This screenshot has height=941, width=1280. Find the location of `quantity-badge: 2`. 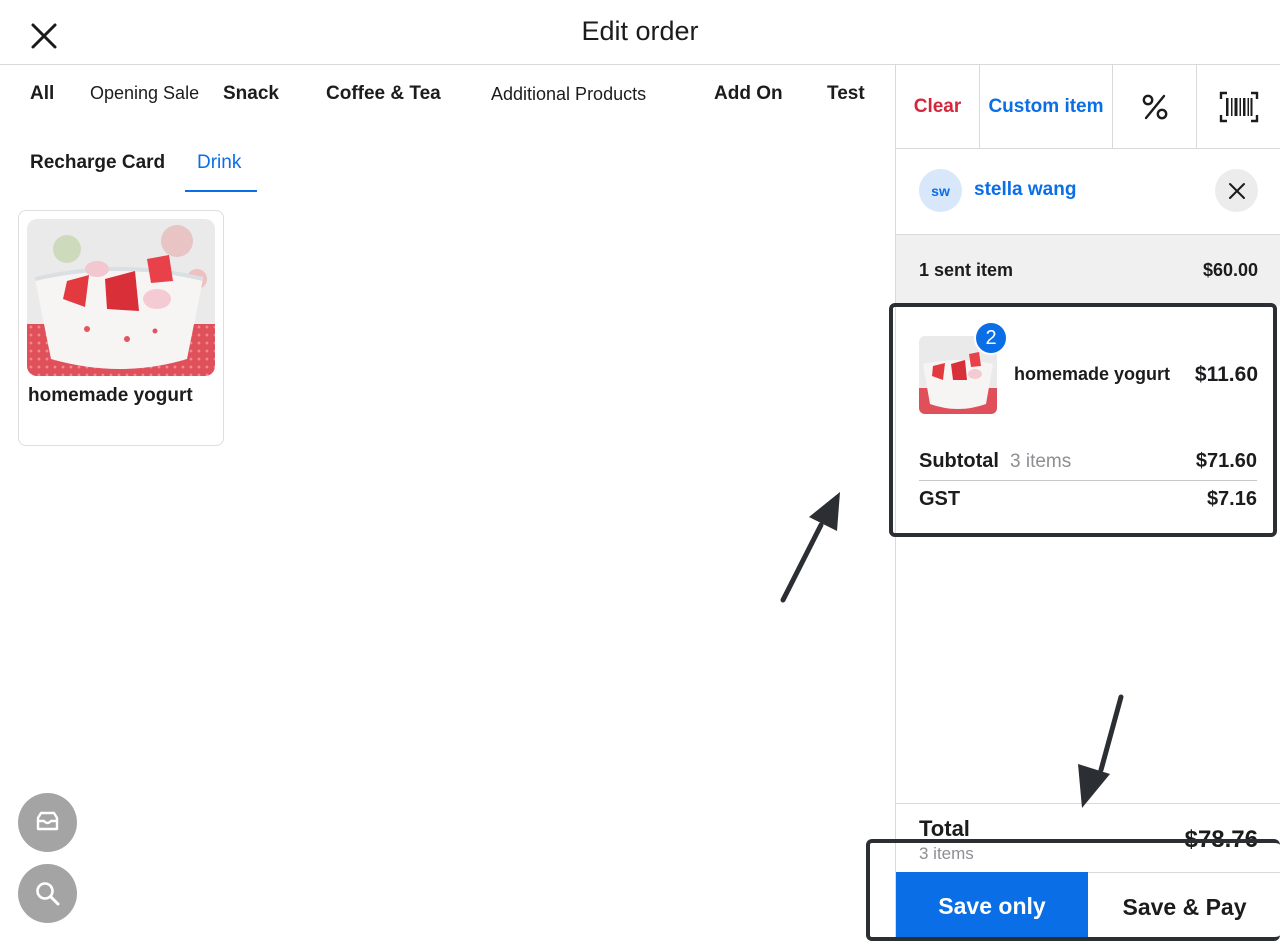

quantity-badge: 2 is located at coordinates (991, 338).